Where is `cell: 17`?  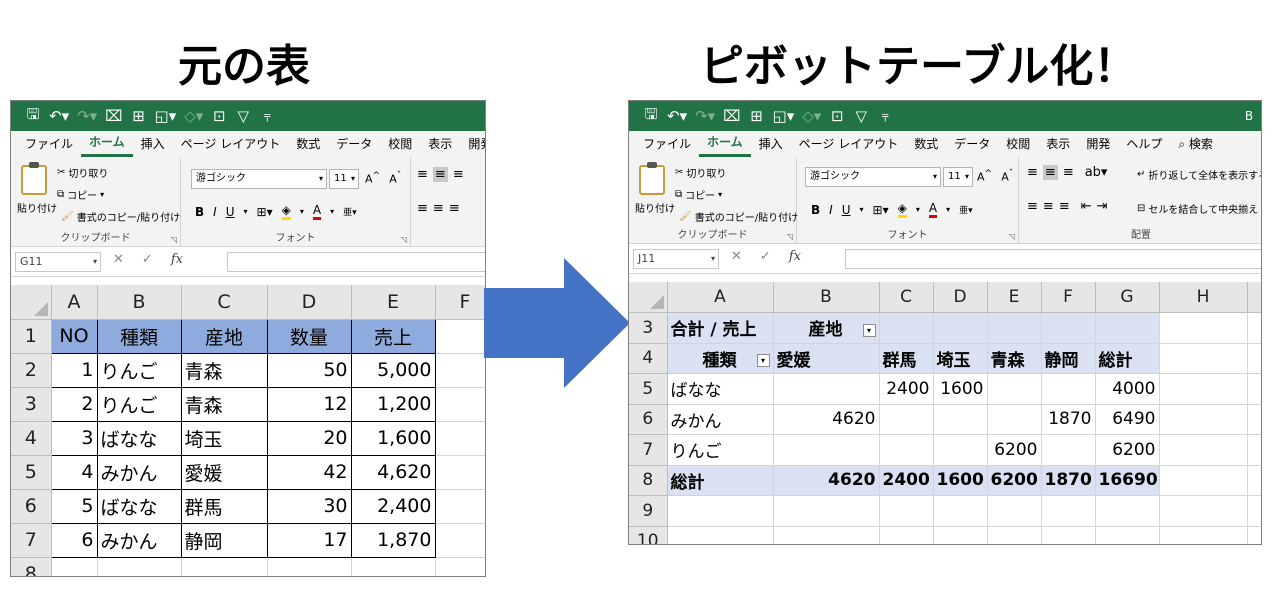 cell: 17 is located at coordinates (309, 540).